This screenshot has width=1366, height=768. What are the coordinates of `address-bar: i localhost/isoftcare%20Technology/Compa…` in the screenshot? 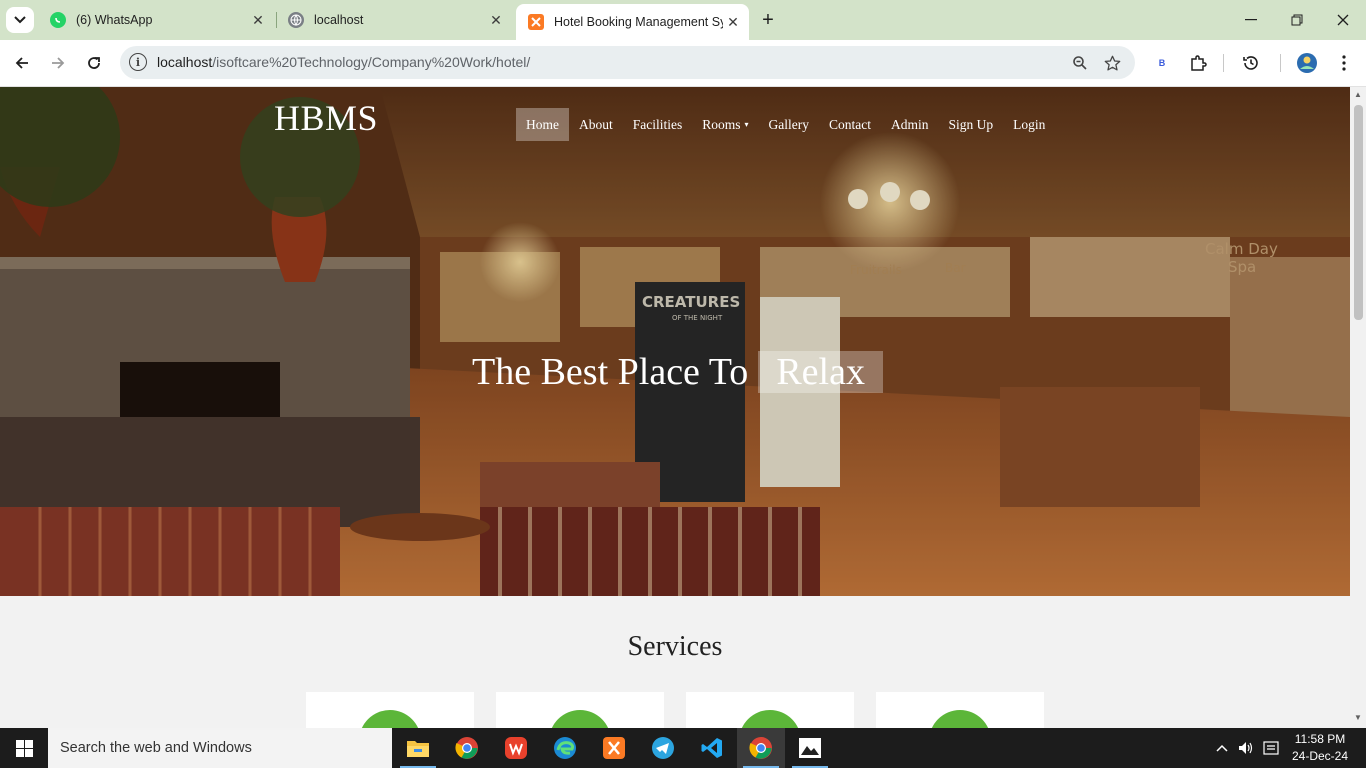 It's located at (627, 62).